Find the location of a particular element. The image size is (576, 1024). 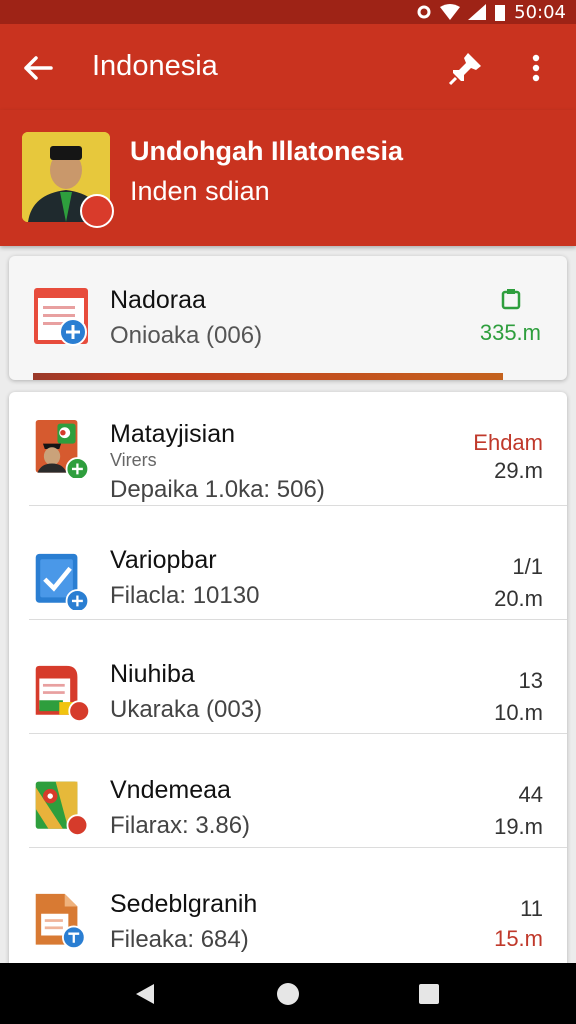

item-right-bottom: 15.m is located at coordinates (518, 938).